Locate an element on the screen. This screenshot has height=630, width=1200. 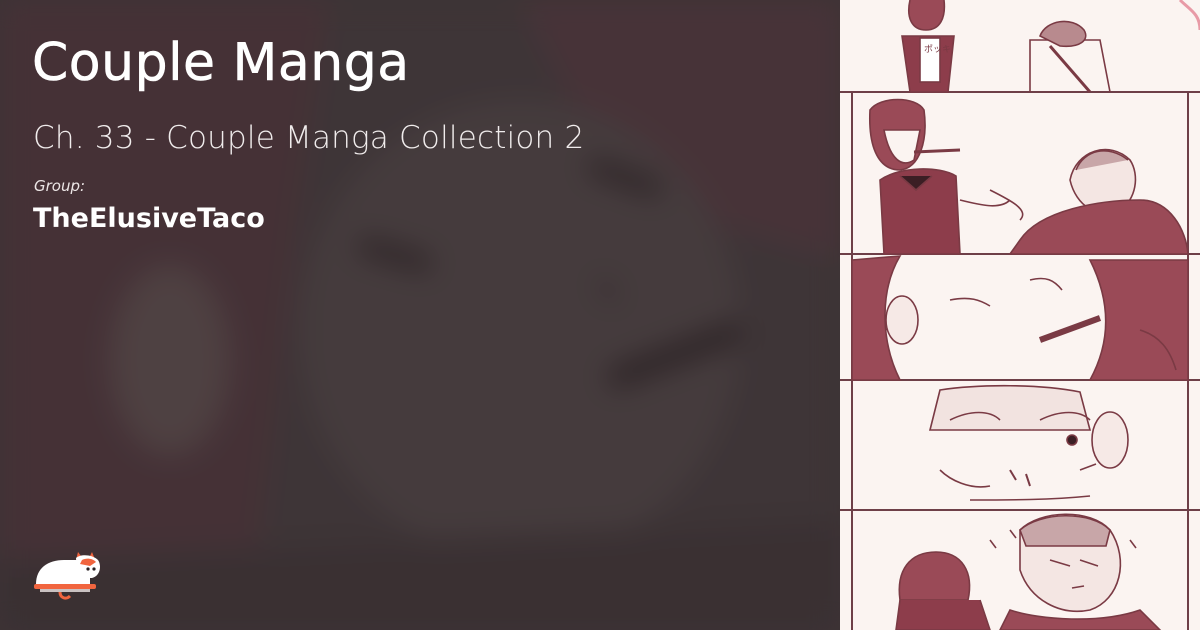
cat-logo-icon is located at coordinates (69, 572).